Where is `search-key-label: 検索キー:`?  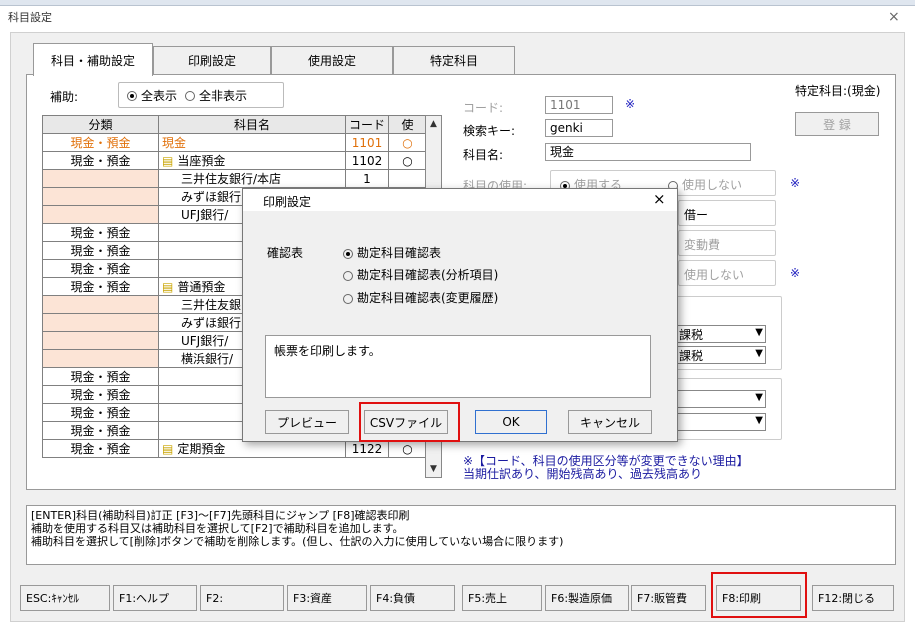 search-key-label: 検索キー: is located at coordinates (489, 131).